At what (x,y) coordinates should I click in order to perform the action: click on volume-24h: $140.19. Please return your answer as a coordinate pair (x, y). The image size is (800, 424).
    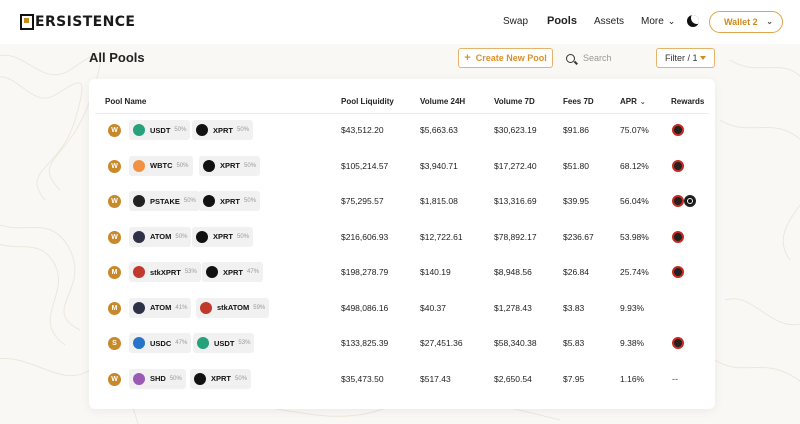
    Looking at the image, I should click on (435, 272).